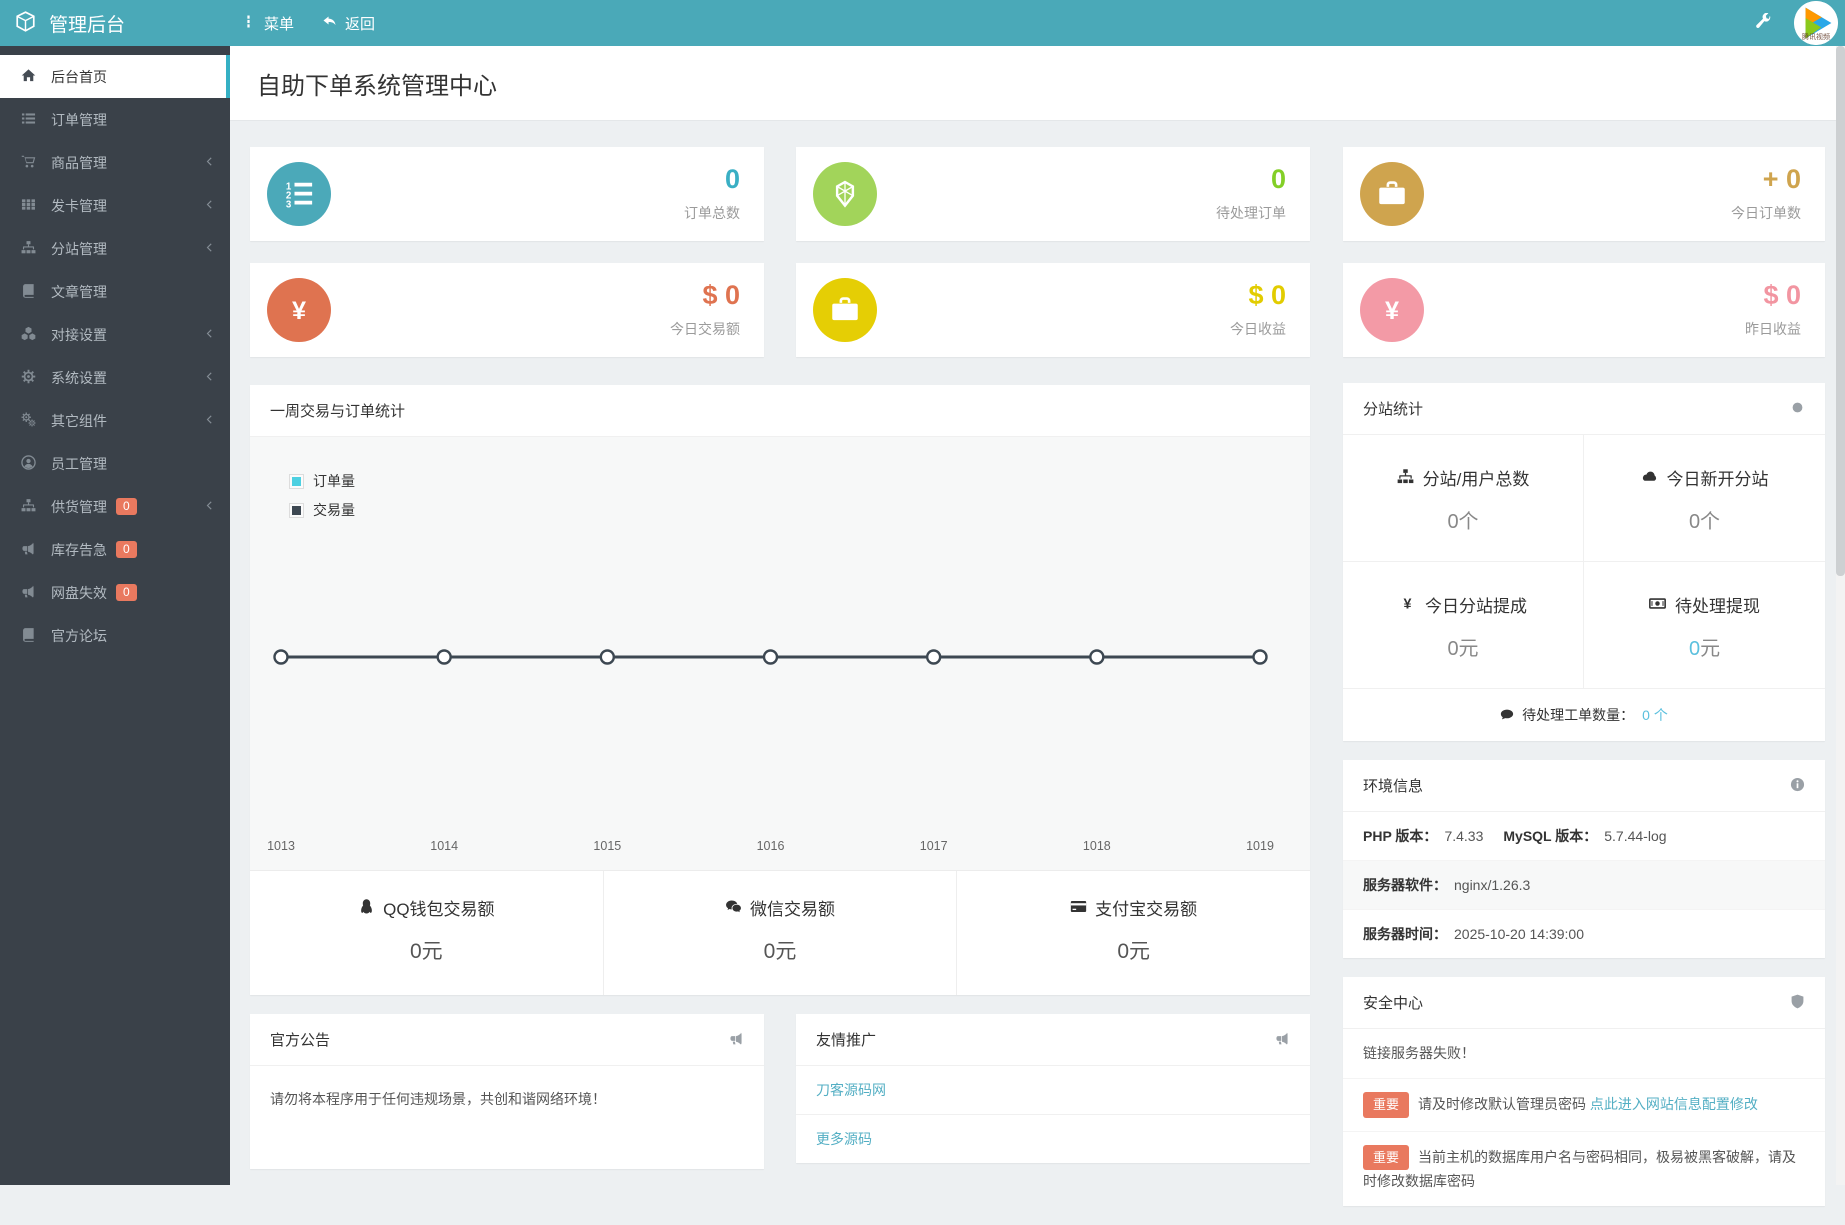  I want to click on stat-value: + 0, so click(1766, 179).